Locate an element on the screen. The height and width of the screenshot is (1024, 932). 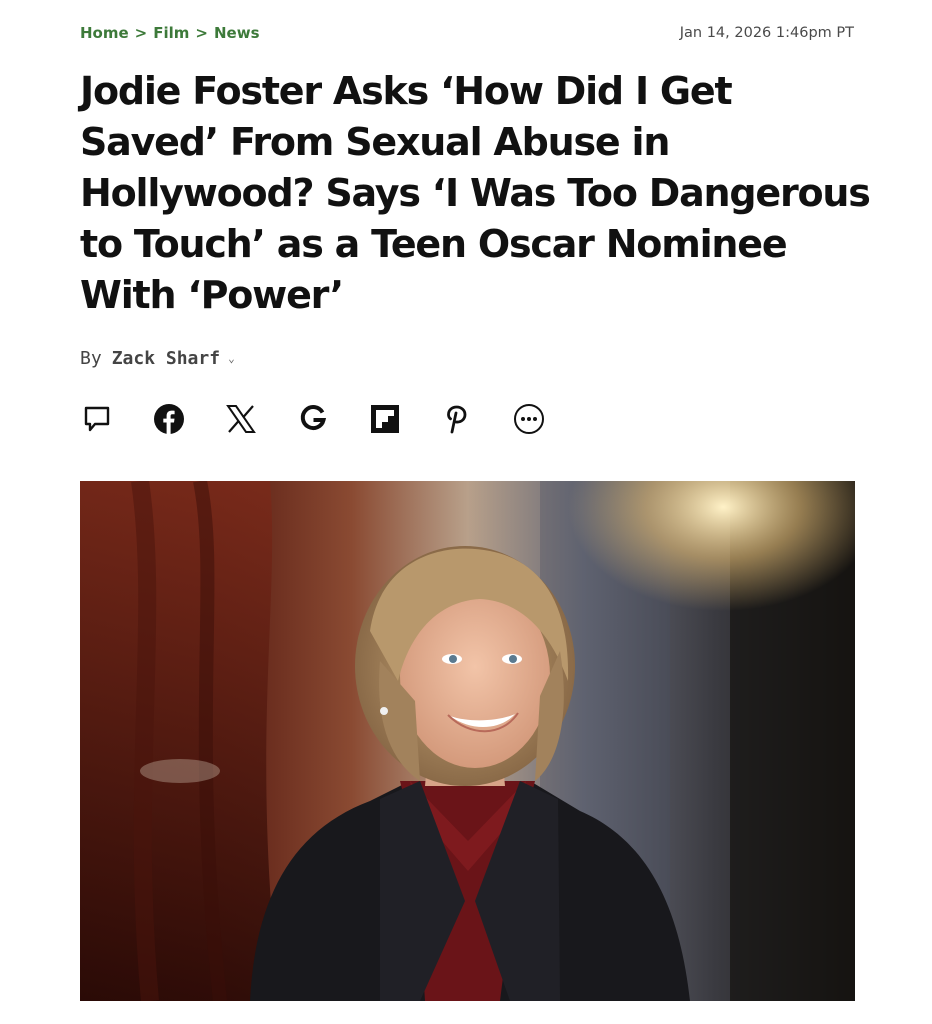
more-icon is located at coordinates (529, 419).